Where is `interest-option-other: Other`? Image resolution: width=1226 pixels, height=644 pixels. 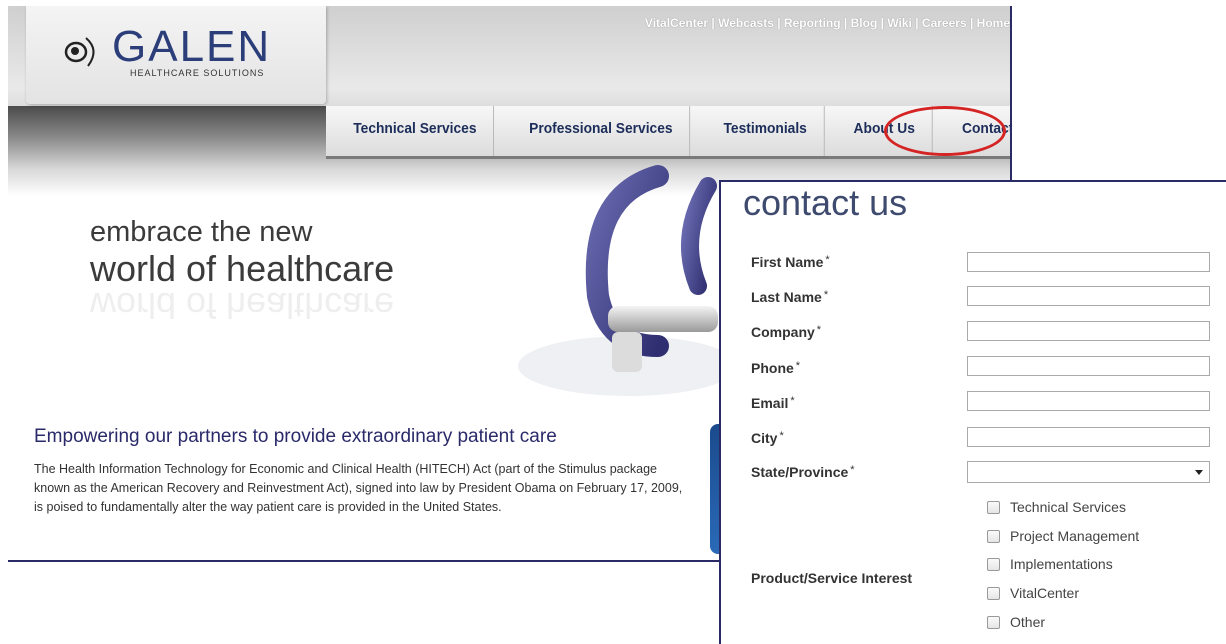 interest-option-other: Other is located at coordinates (1016, 622).